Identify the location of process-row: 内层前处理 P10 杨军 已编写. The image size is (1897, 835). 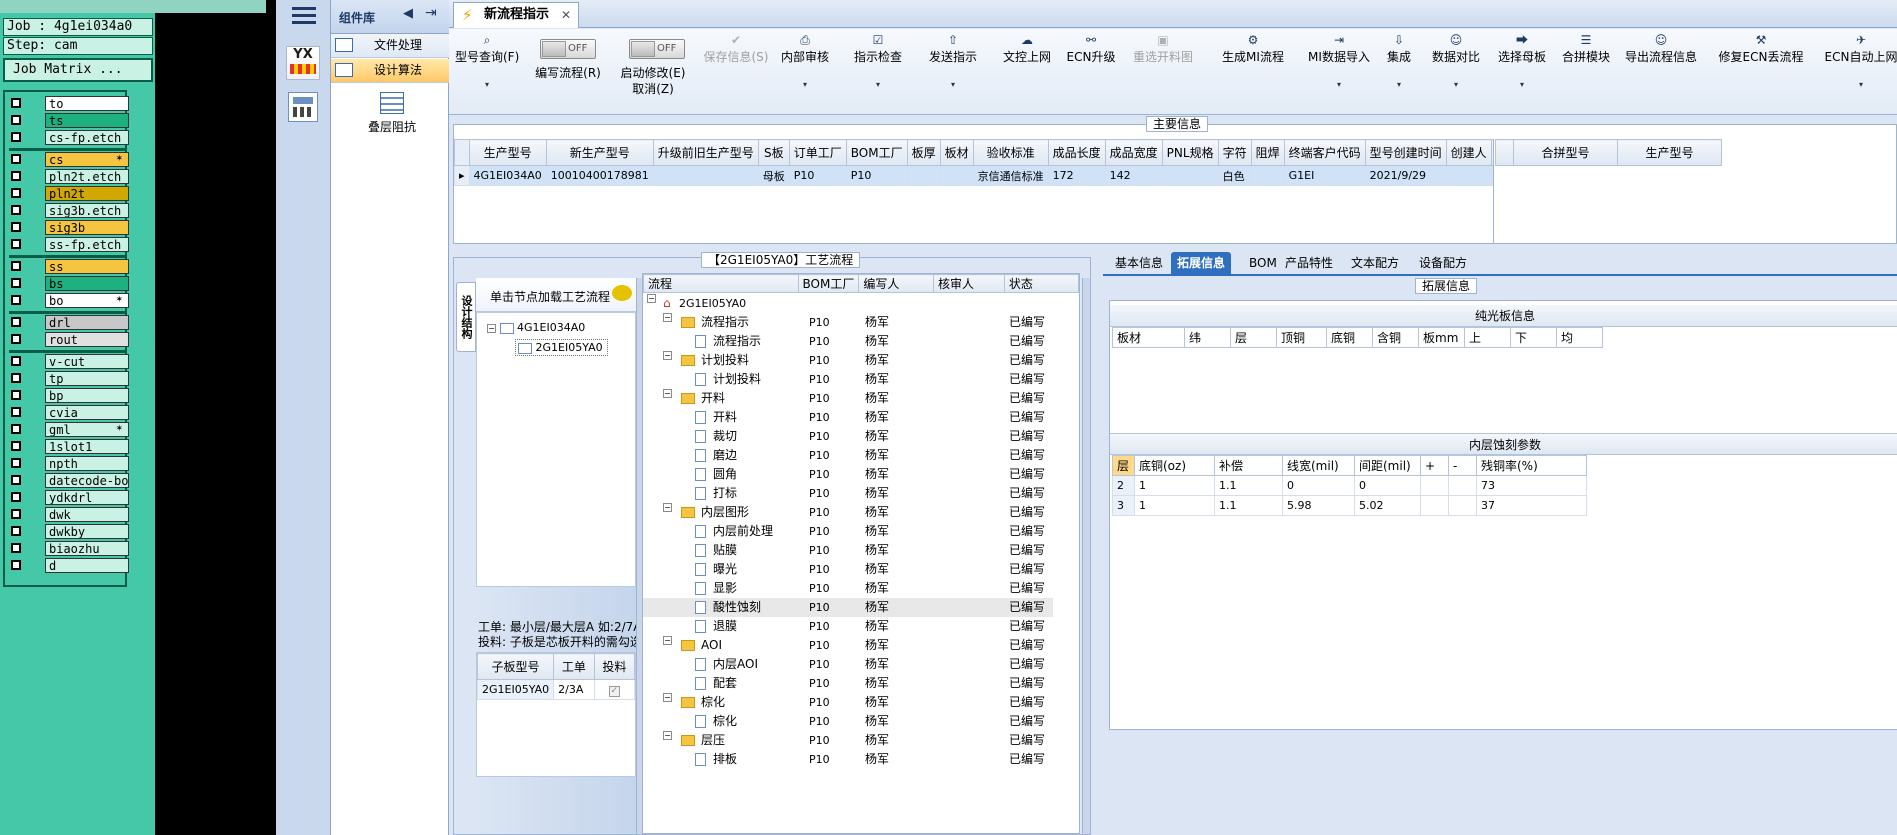
(848, 531).